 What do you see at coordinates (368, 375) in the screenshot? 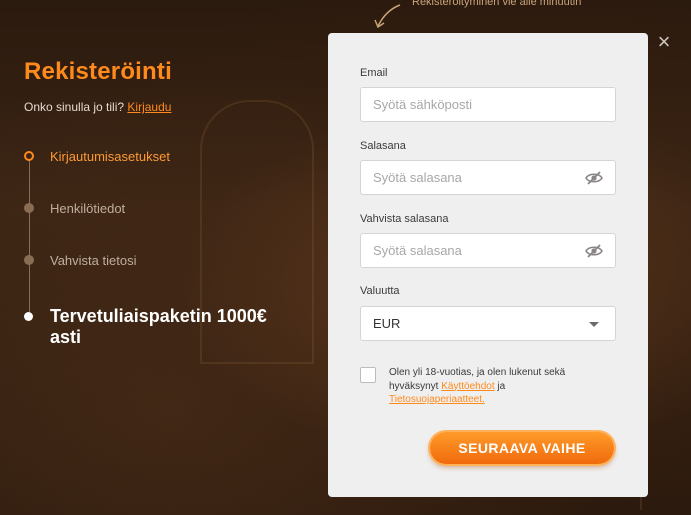
I see `age-terms-checkbox` at bounding box center [368, 375].